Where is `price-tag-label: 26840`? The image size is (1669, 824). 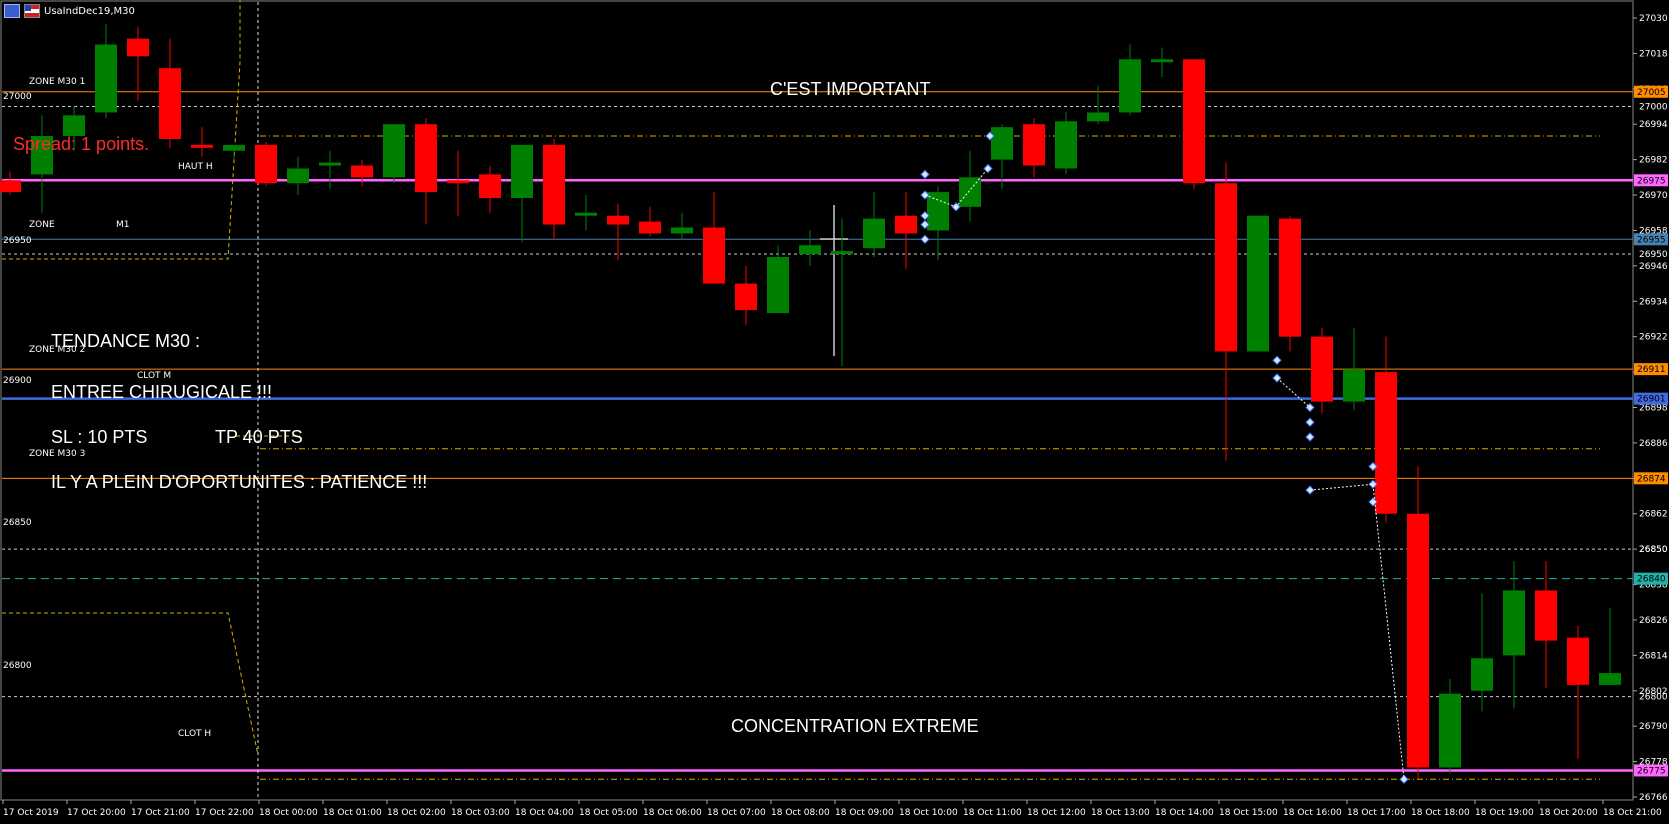 price-tag-label: 26840 is located at coordinates (1651, 580).